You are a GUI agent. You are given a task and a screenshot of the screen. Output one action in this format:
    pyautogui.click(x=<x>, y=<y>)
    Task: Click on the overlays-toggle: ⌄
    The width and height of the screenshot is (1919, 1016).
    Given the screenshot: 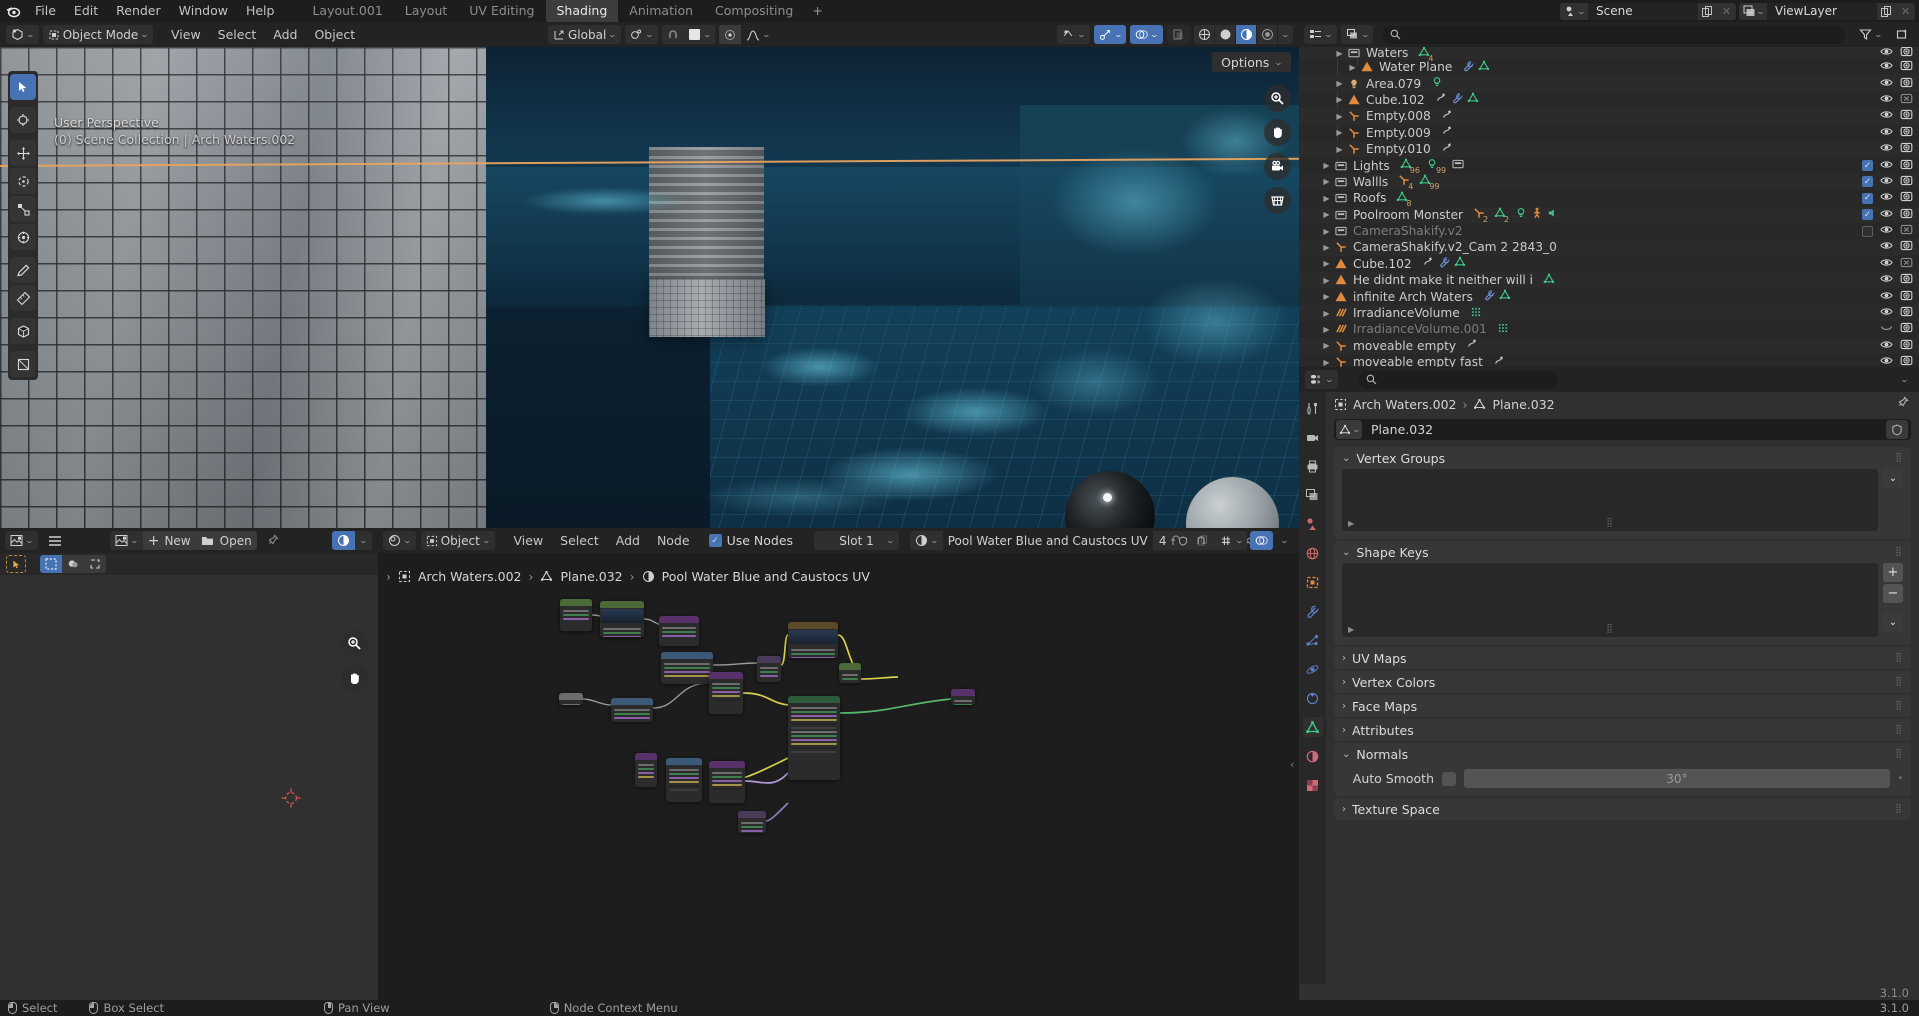 What is the action you would take?
    pyautogui.click(x=1146, y=34)
    